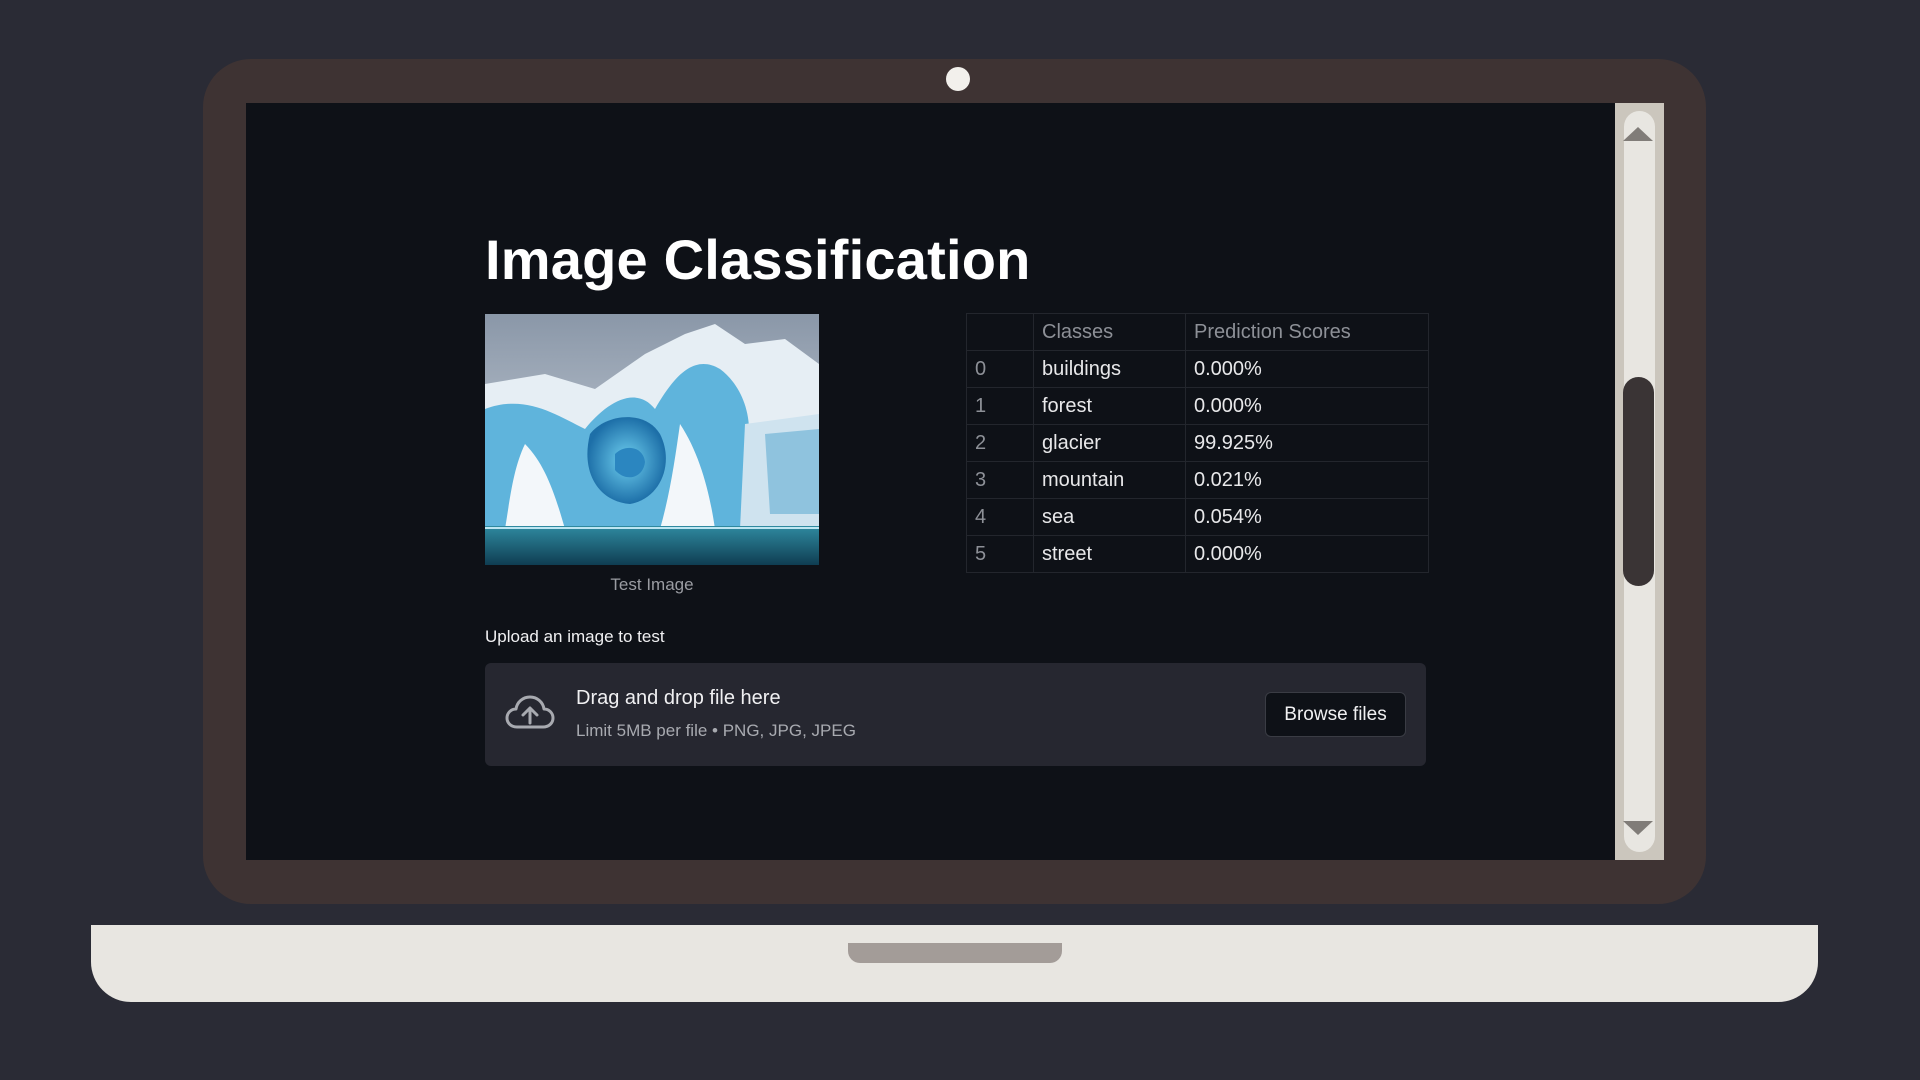 The height and width of the screenshot is (1080, 1920). I want to click on cloud-upload-icon, so click(530, 712).